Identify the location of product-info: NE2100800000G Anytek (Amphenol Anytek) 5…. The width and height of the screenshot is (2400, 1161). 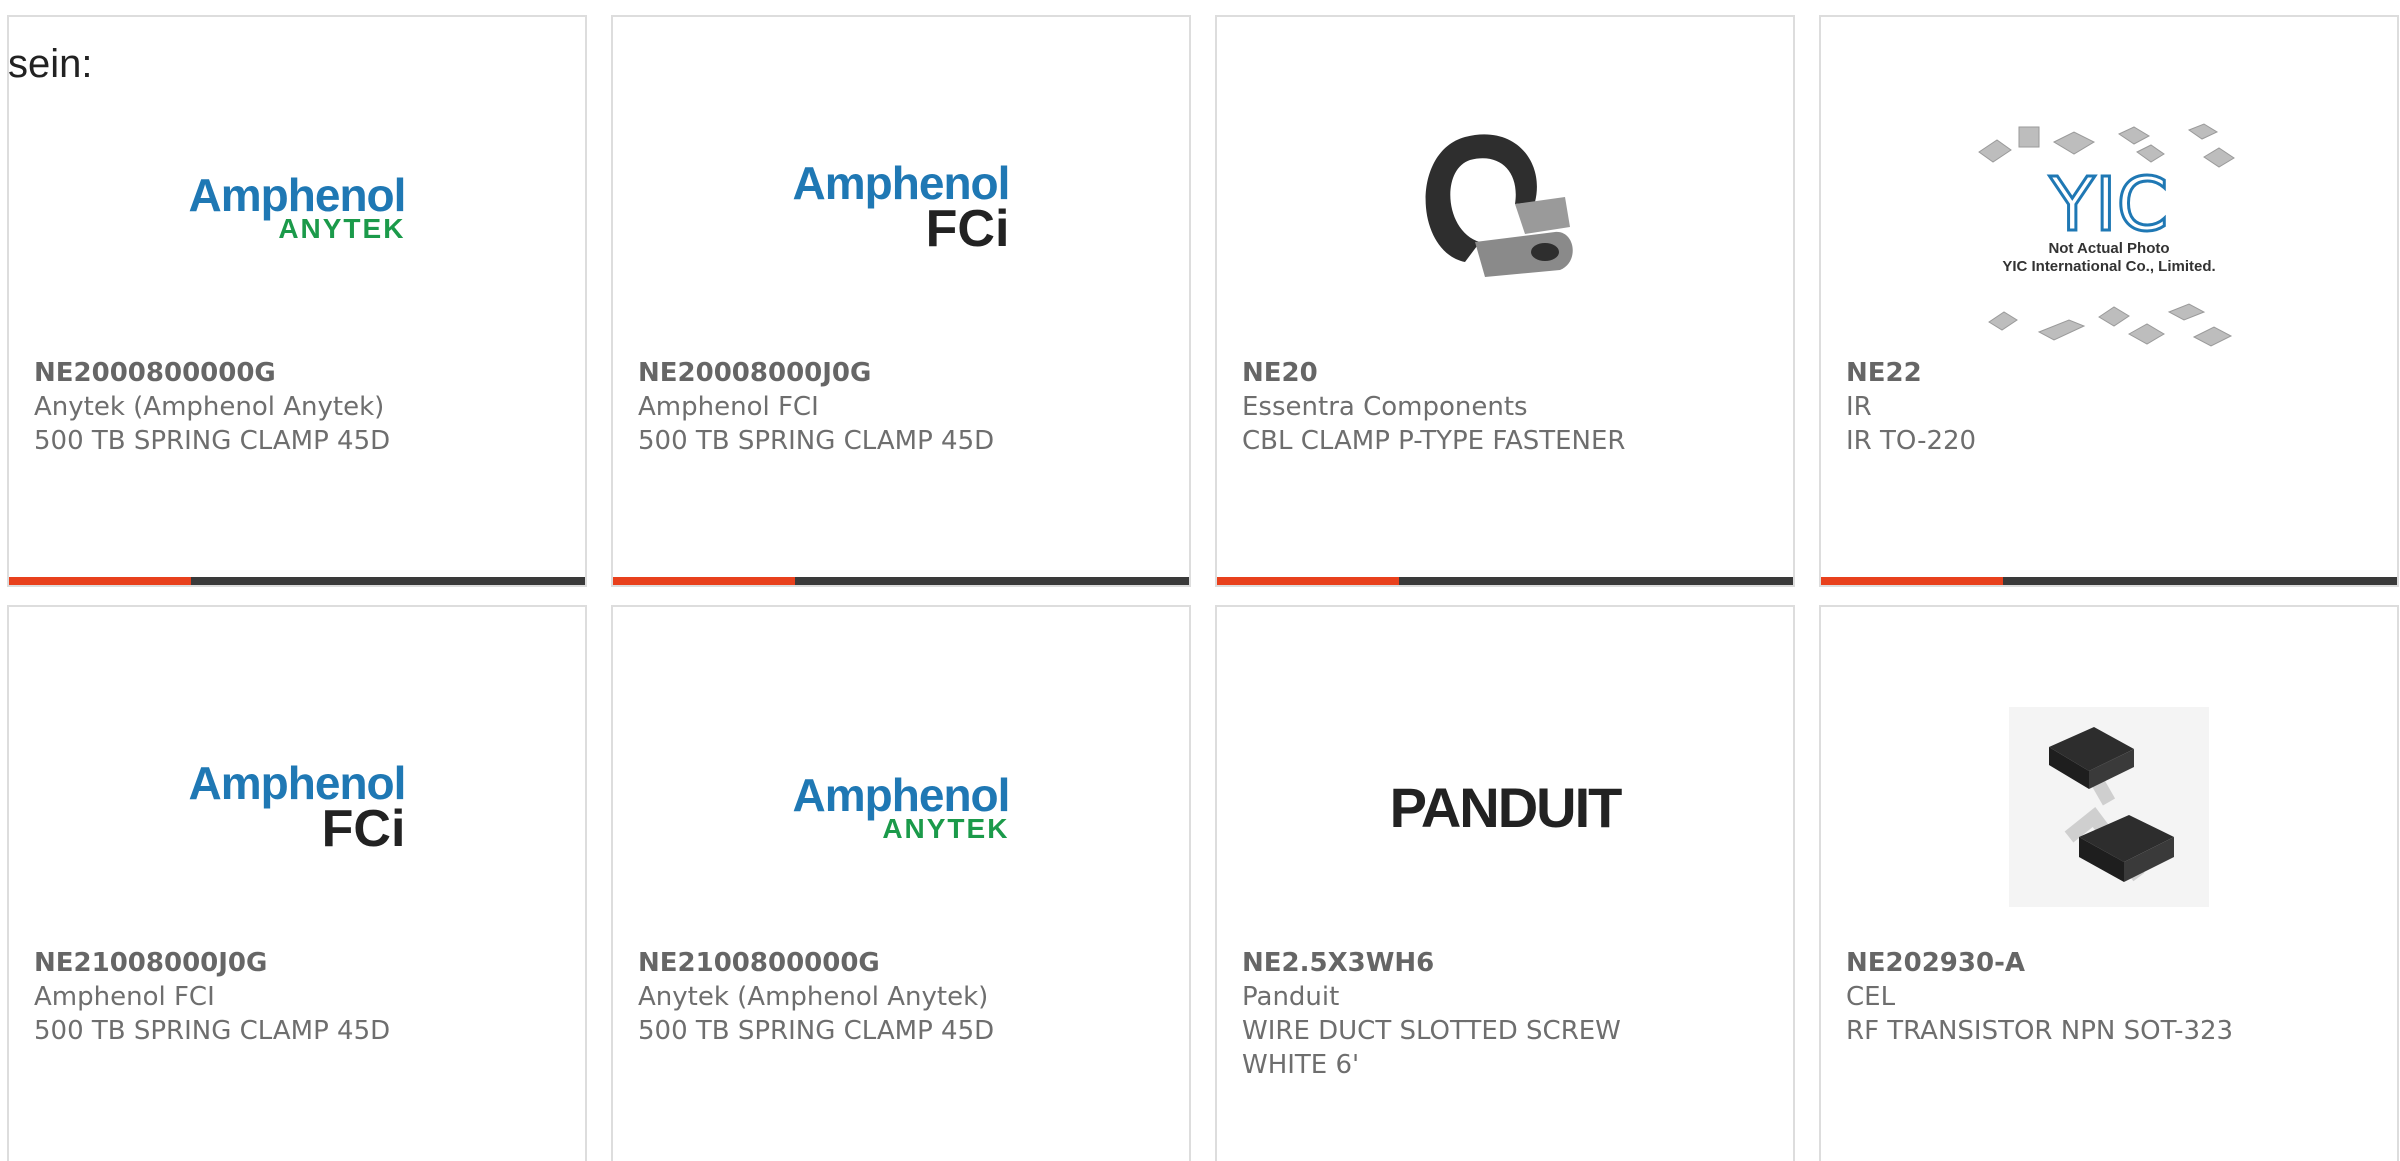
(903, 997).